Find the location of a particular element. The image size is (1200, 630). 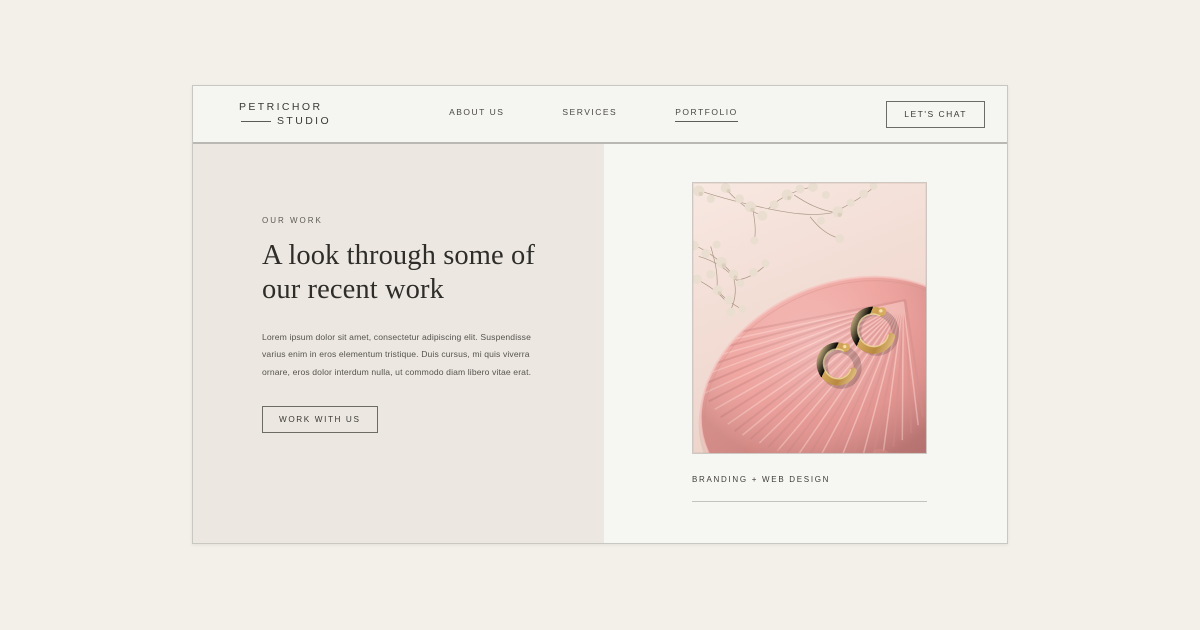

project-photo-artwork is located at coordinates (809, 318).